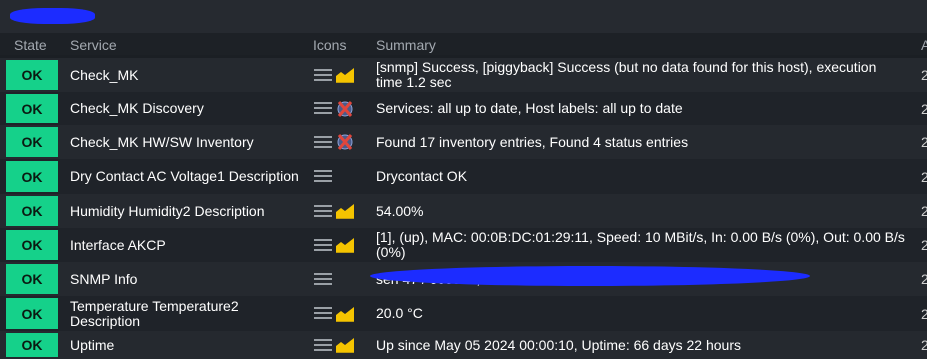  I want to click on service-link: Humidity Humidity2 Description, so click(187, 211).